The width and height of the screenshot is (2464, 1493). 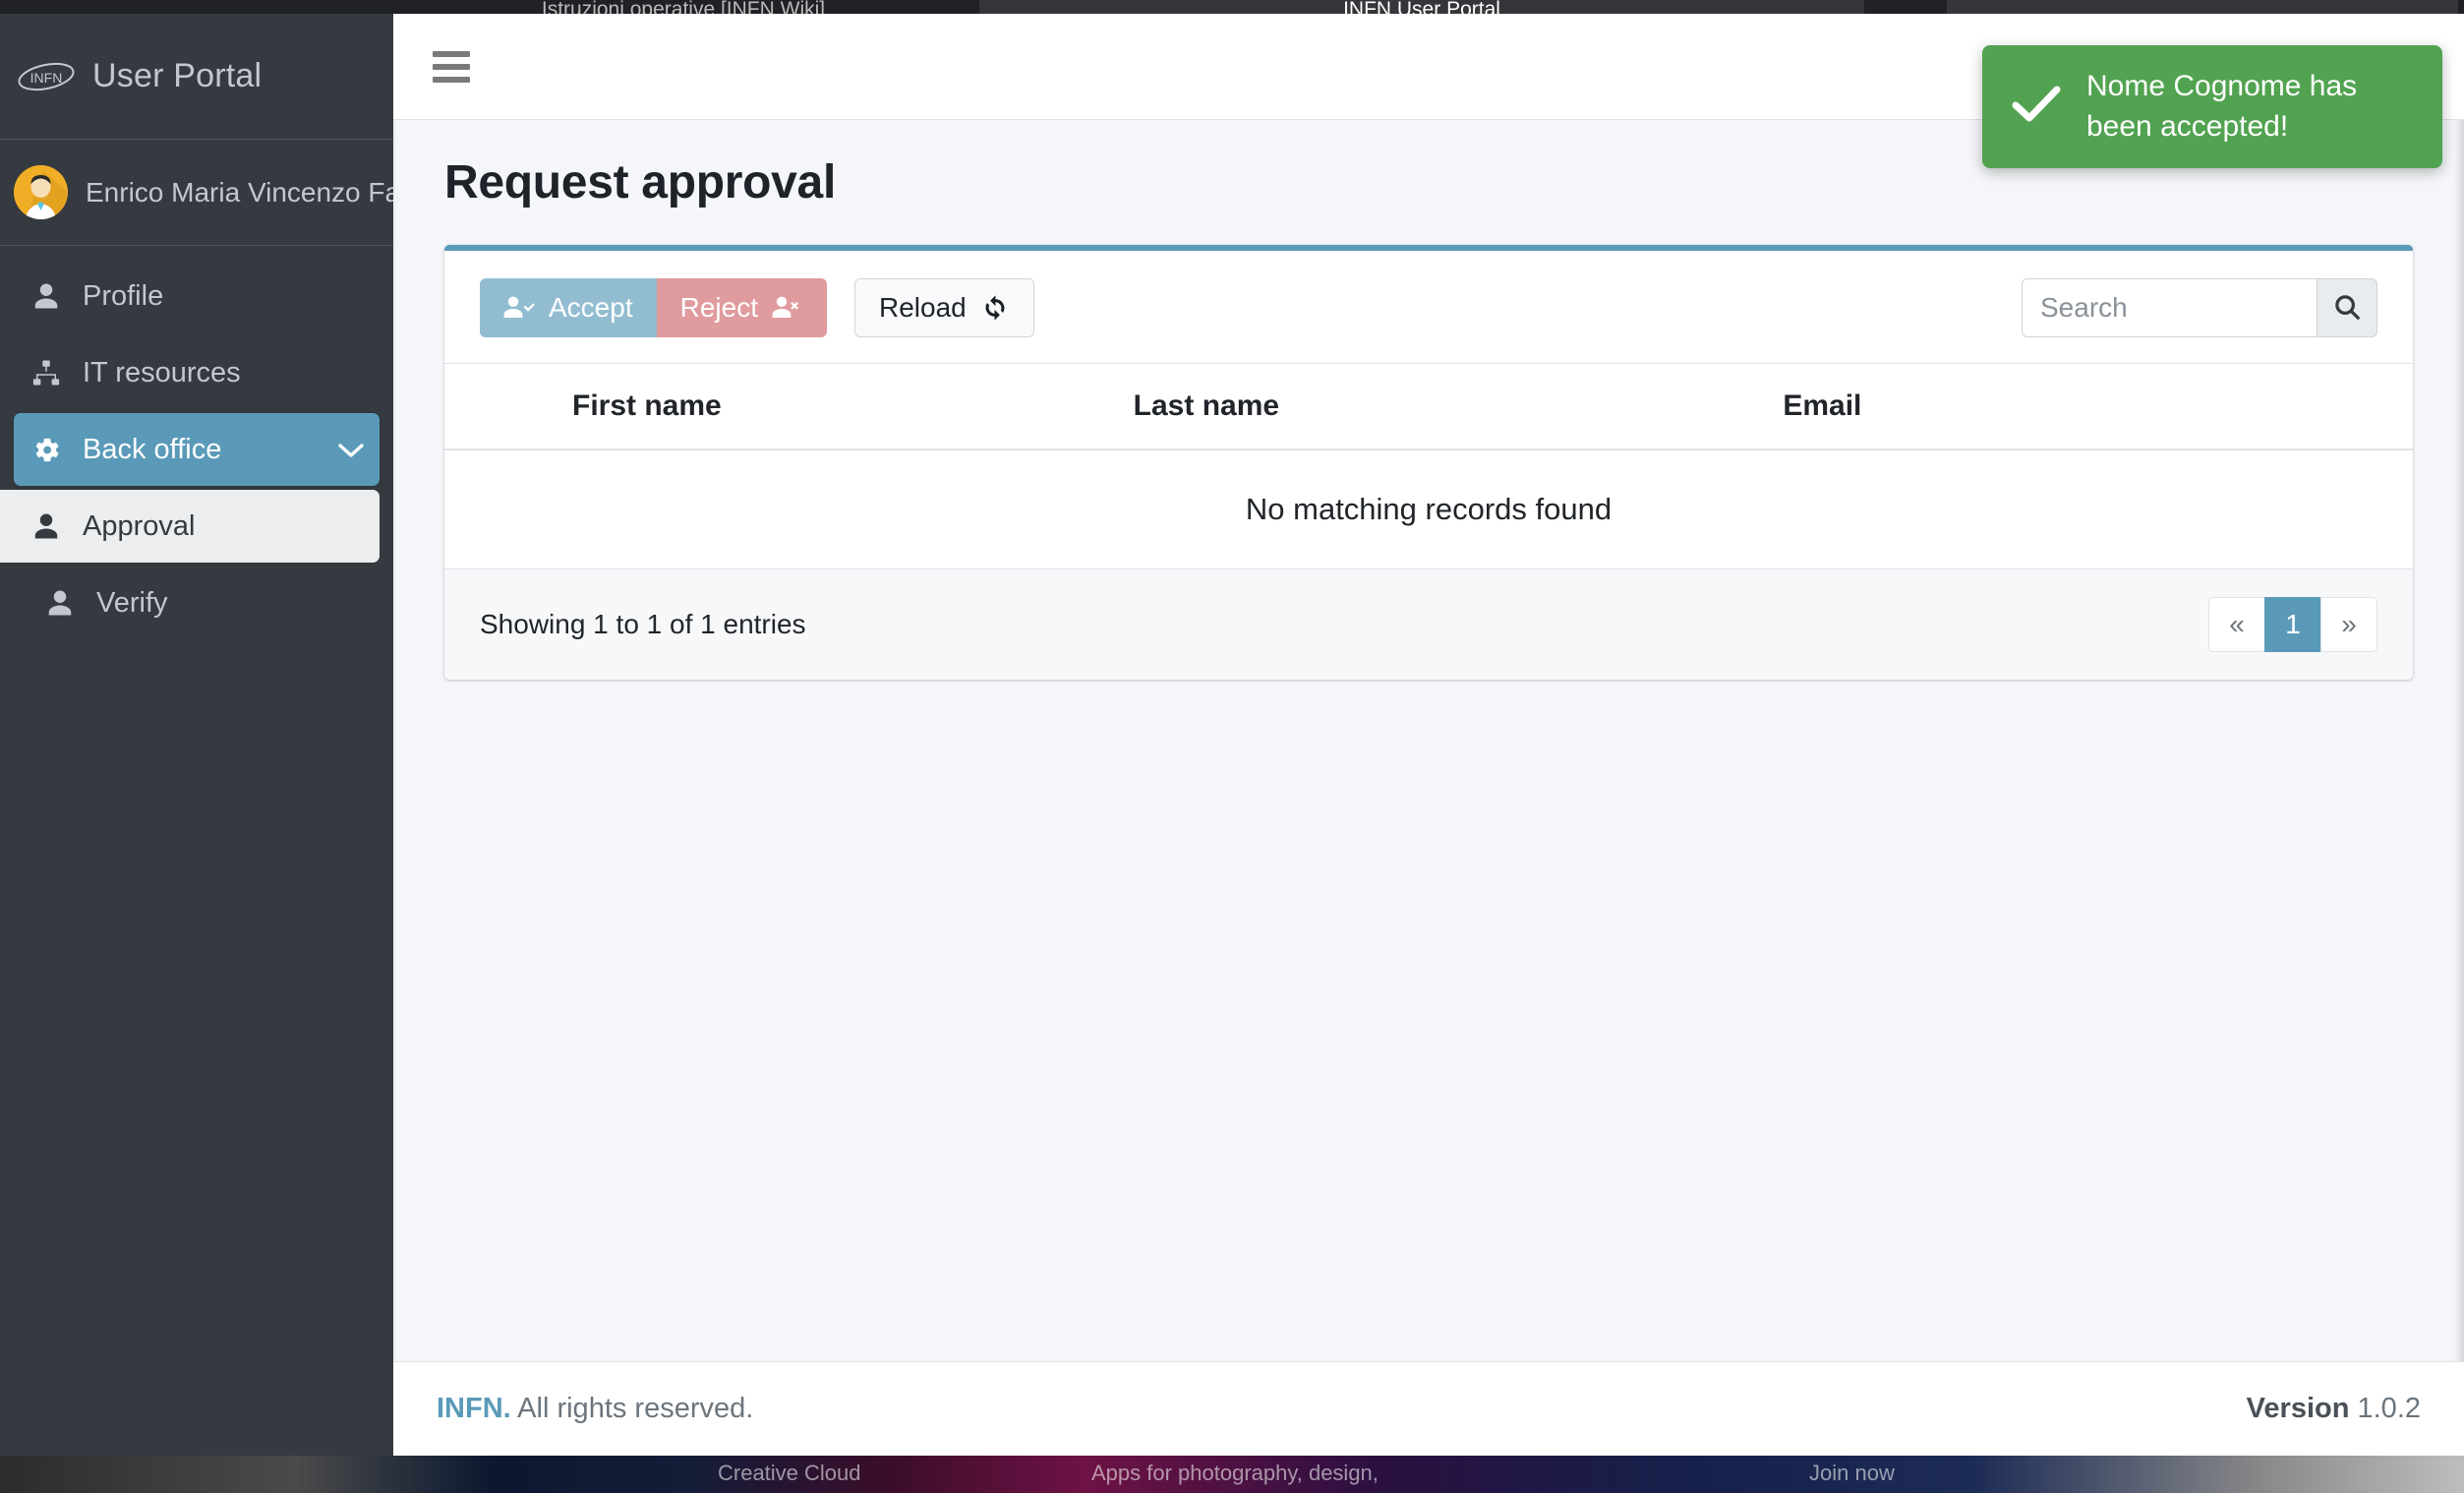 I want to click on toast-message: Nome Cognome has been accepted!, so click(x=2222, y=106).